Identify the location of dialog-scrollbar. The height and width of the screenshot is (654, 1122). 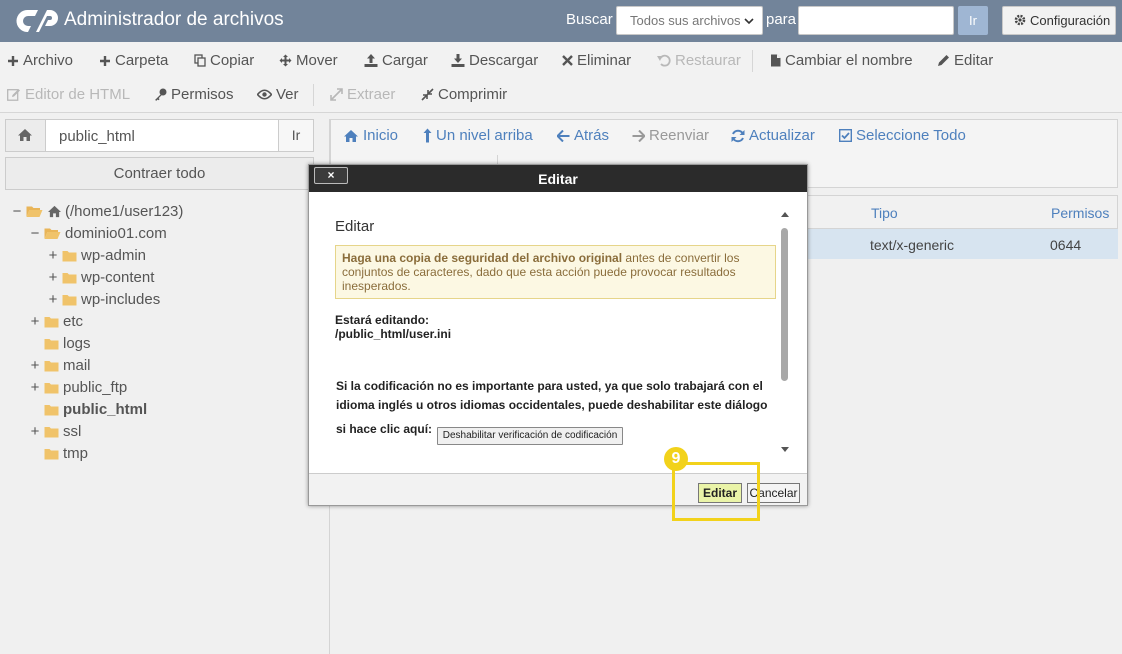
(785, 335).